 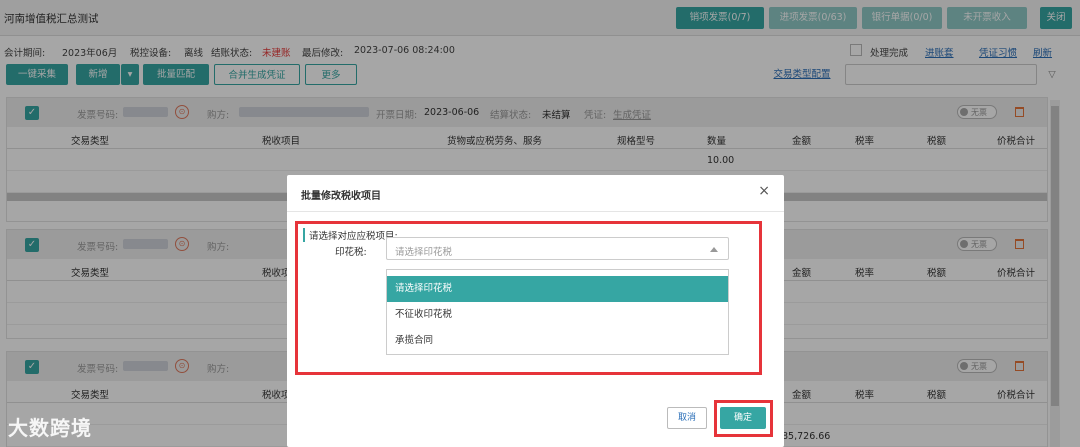 I want to click on field-label: 请选择对应应税项目:, so click(x=350, y=235).